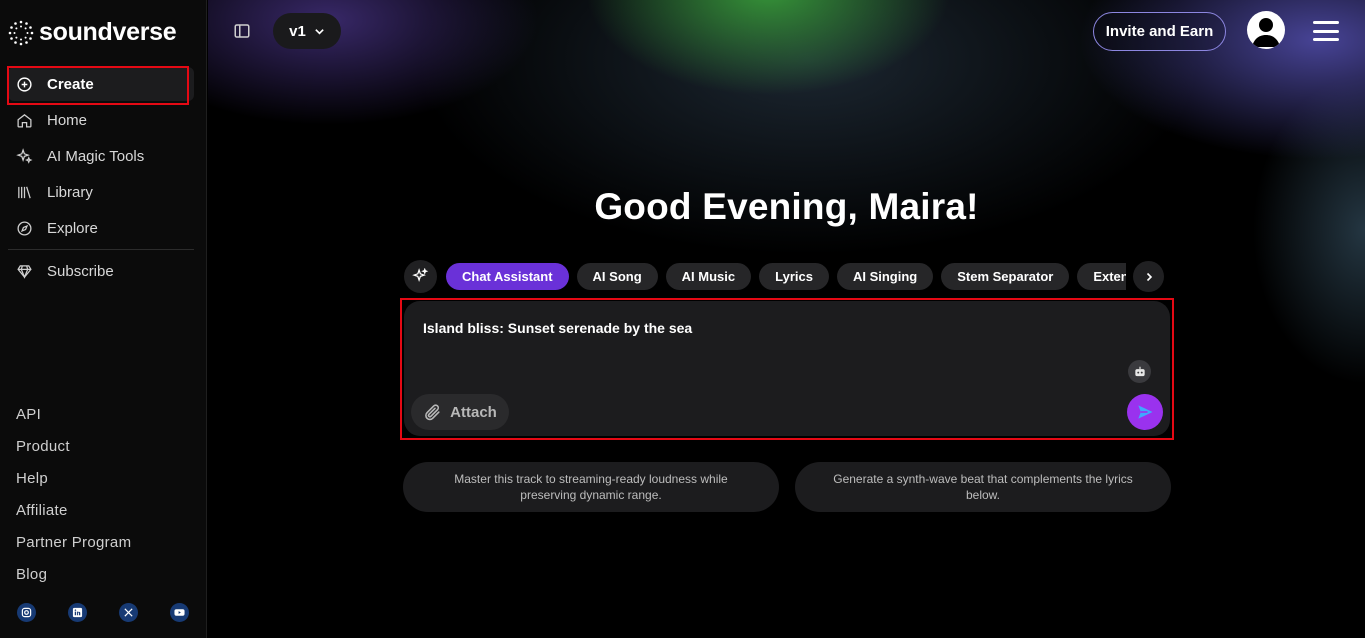 The height and width of the screenshot is (638, 1365). Describe the element at coordinates (73, 510) in the screenshot. I see `footer-link-affiliate: Affiliate` at that location.